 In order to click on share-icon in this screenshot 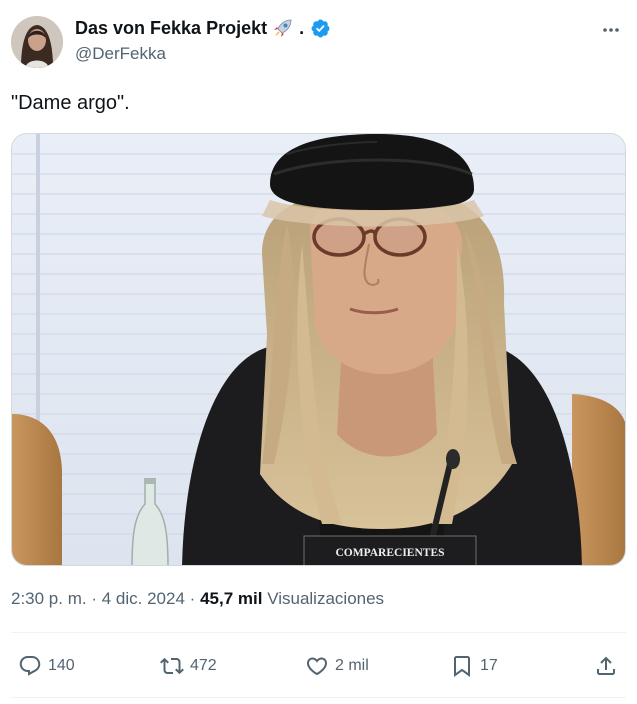, I will do `click(606, 665)`.